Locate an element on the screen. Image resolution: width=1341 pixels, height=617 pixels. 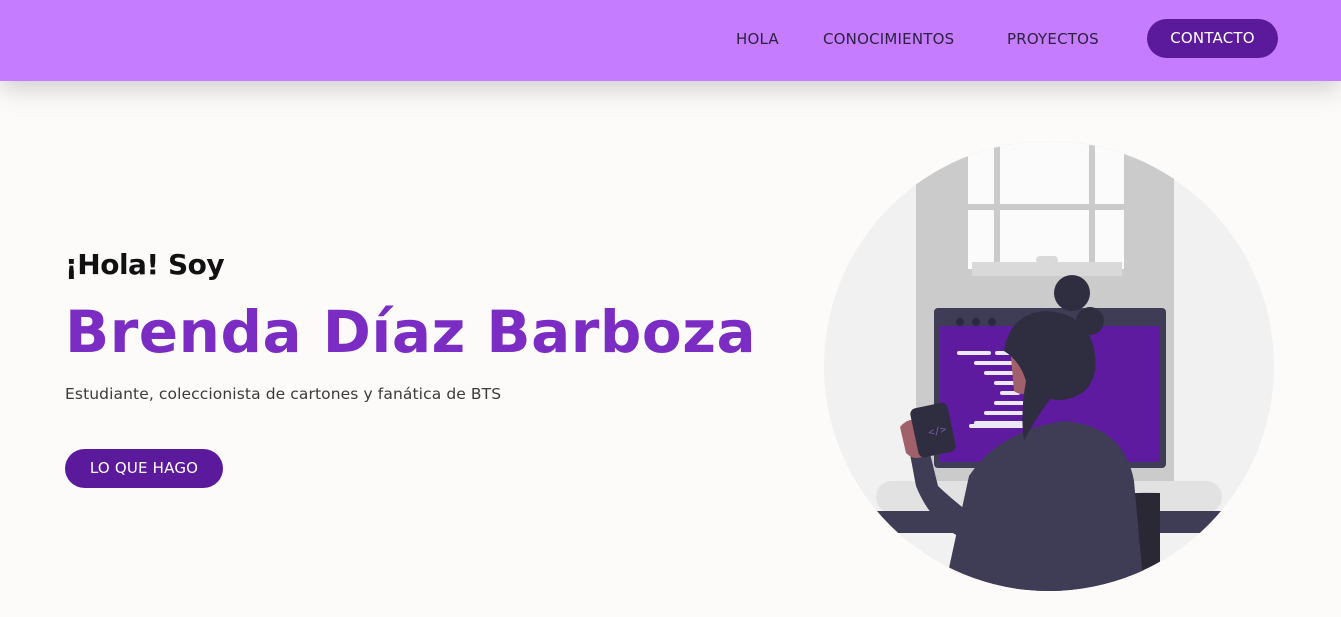
hero-name: Brenda Díaz Barboza is located at coordinates (411, 332).